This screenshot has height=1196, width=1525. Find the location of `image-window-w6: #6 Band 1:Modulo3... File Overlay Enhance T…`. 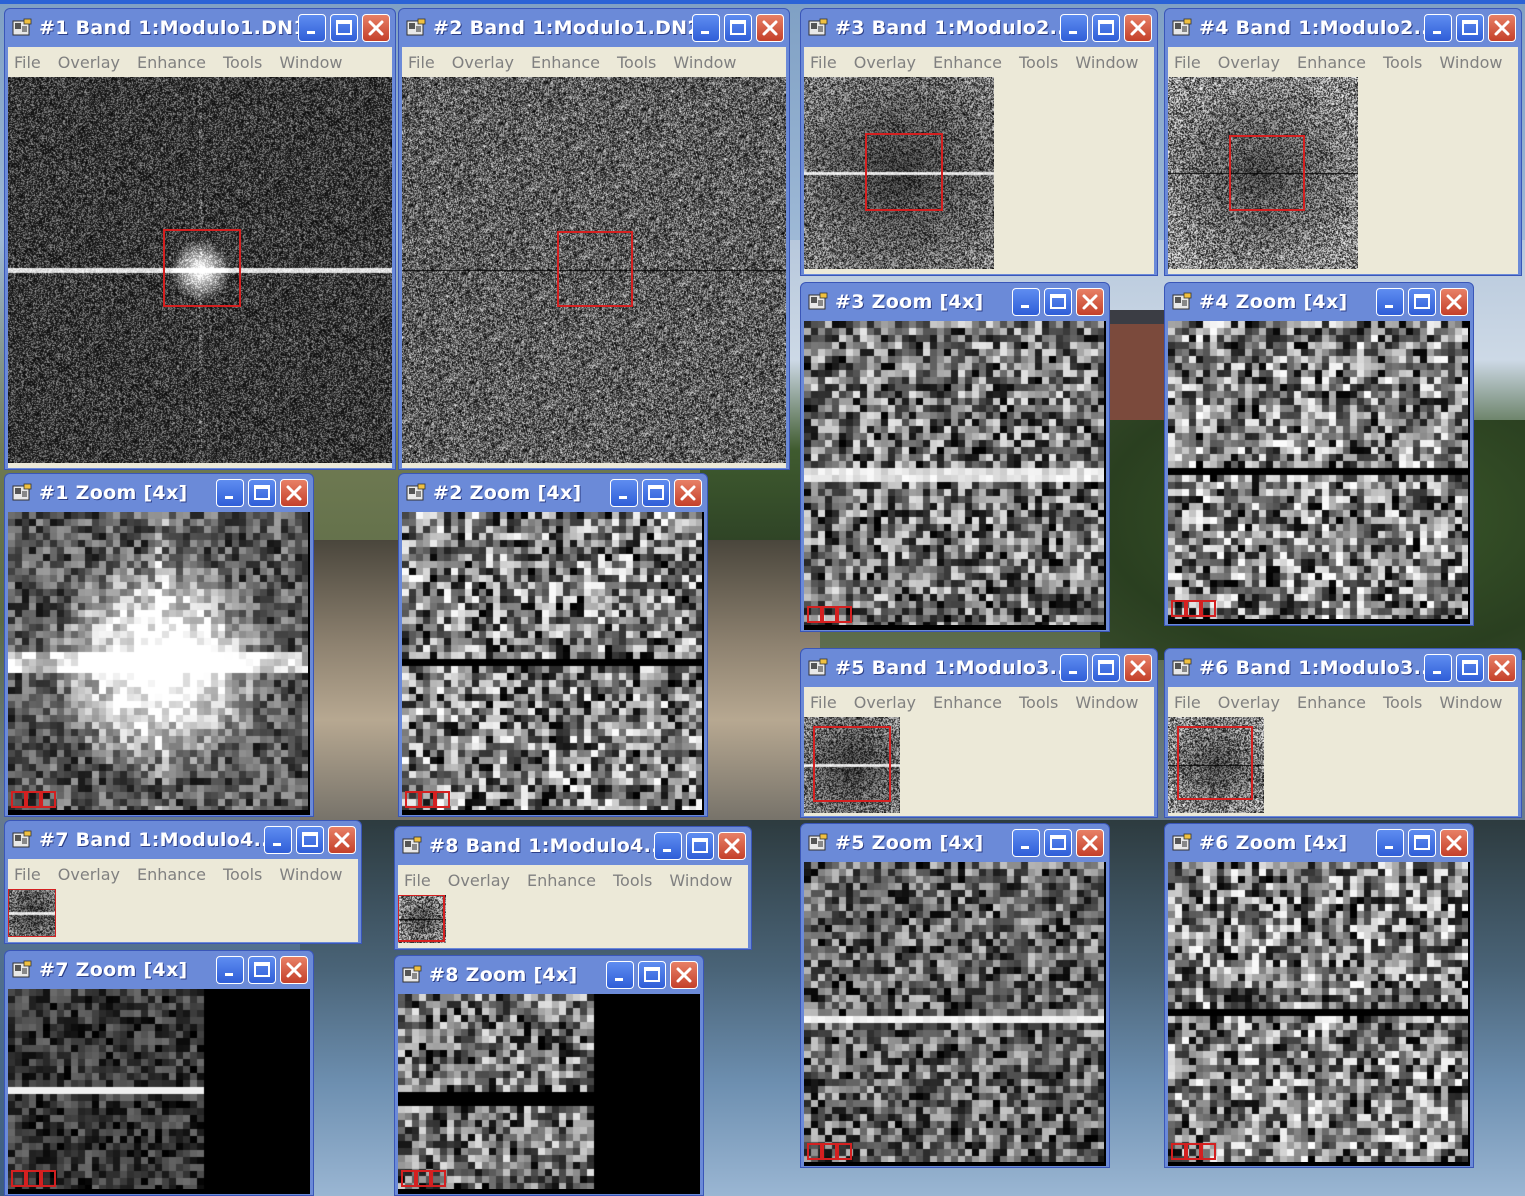

image-window-w6: #6 Band 1:Modulo3... File Overlay Enhance T… is located at coordinates (1343, 733).